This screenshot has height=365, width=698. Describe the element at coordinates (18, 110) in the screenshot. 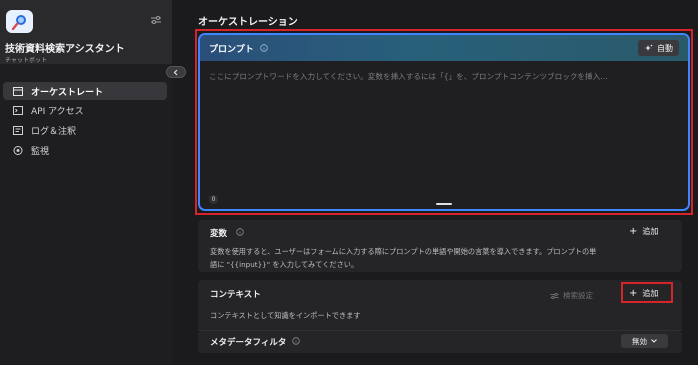

I see `terminal-icon` at that location.